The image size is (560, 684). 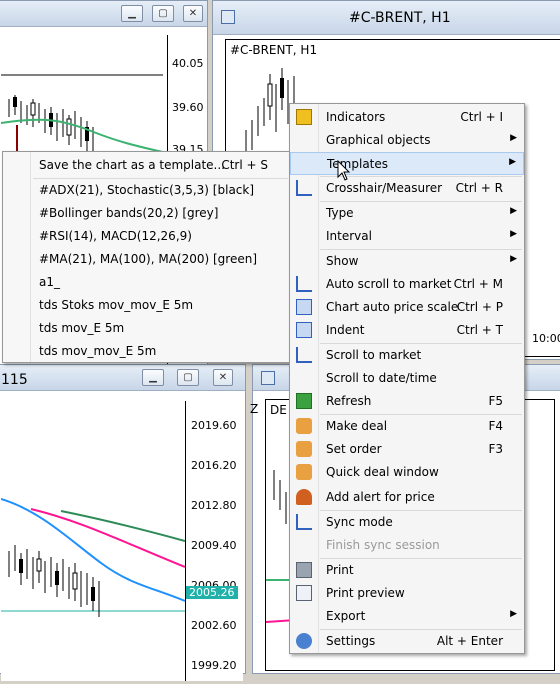 What do you see at coordinates (304, 449) in the screenshot?
I see `set-order-icon` at bounding box center [304, 449].